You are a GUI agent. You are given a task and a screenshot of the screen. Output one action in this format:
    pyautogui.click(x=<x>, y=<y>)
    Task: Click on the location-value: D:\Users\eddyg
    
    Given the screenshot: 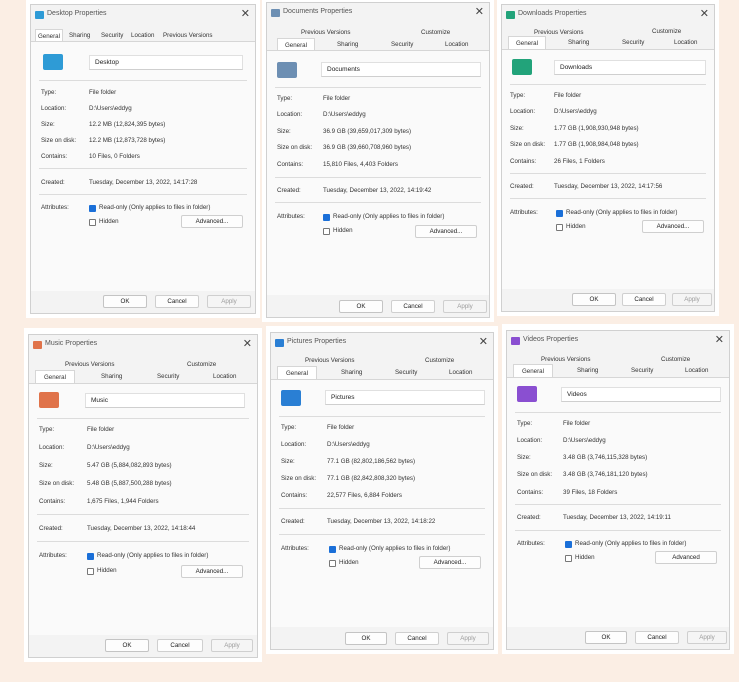 What is the action you would take?
    pyautogui.click(x=584, y=440)
    